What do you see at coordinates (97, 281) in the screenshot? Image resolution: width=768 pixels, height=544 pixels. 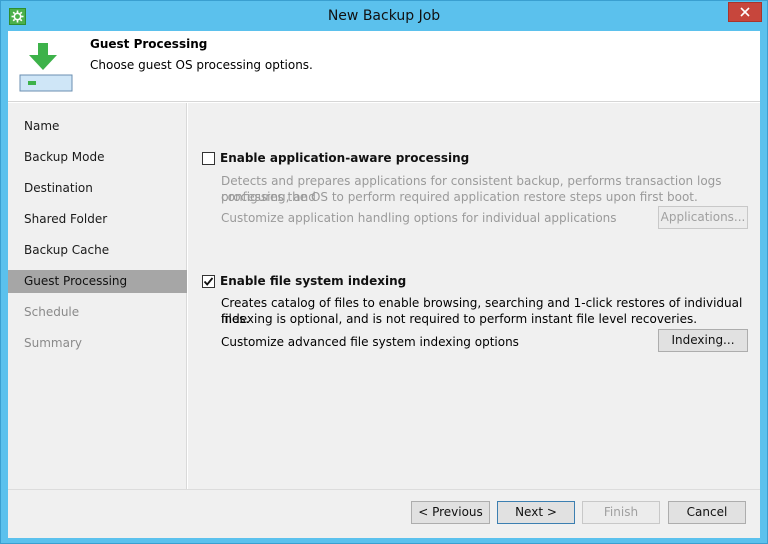 I see `nav-step-guest-processing: Guest Processing` at bounding box center [97, 281].